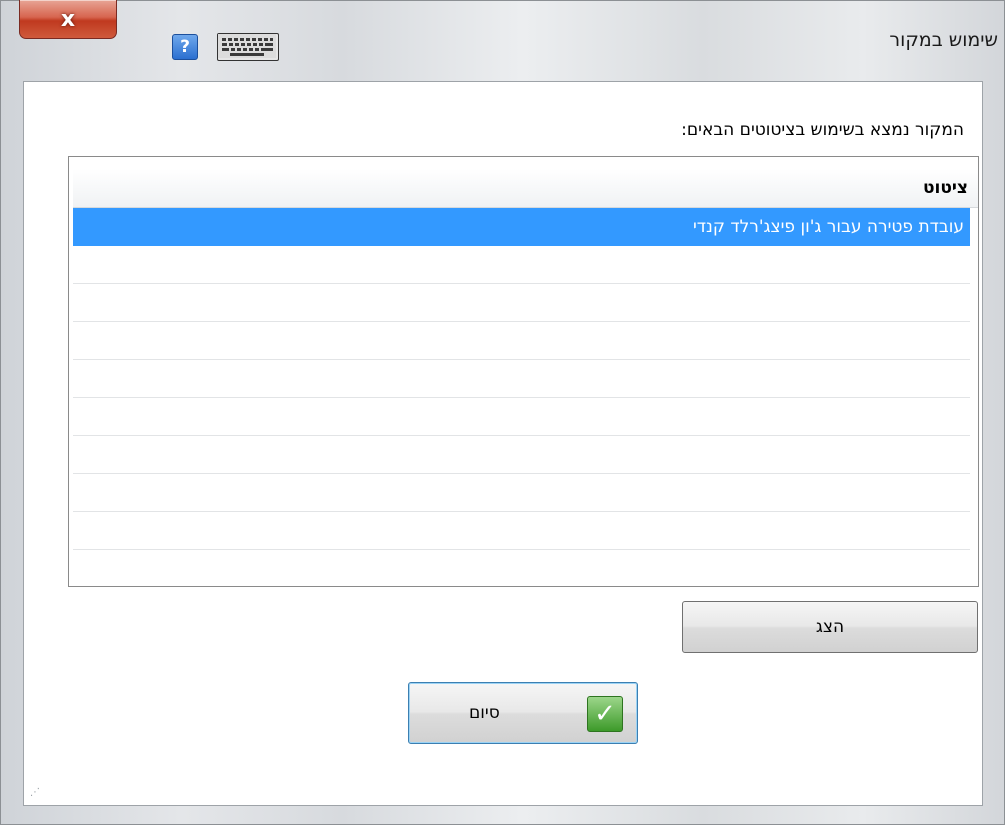  What do you see at coordinates (502, 815) in the screenshot?
I see `window-bottom-border` at bounding box center [502, 815].